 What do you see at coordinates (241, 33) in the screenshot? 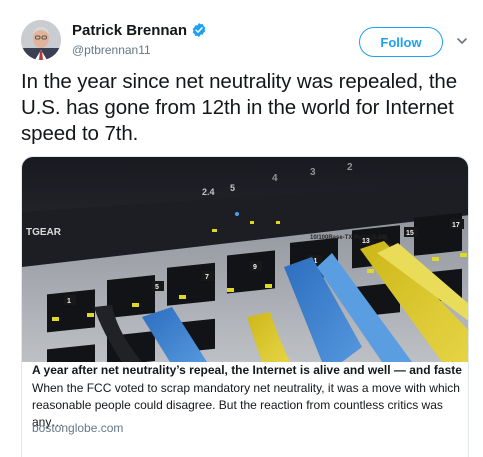
I see `tweet-header: Patrick Brennan @ptbrennan11 Follow` at bounding box center [241, 33].